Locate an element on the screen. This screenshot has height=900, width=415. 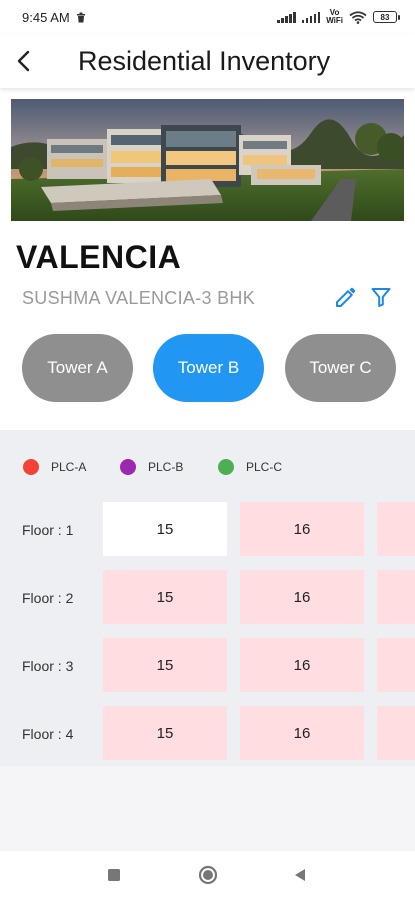
tower-label: Tower A is located at coordinates (77, 367).